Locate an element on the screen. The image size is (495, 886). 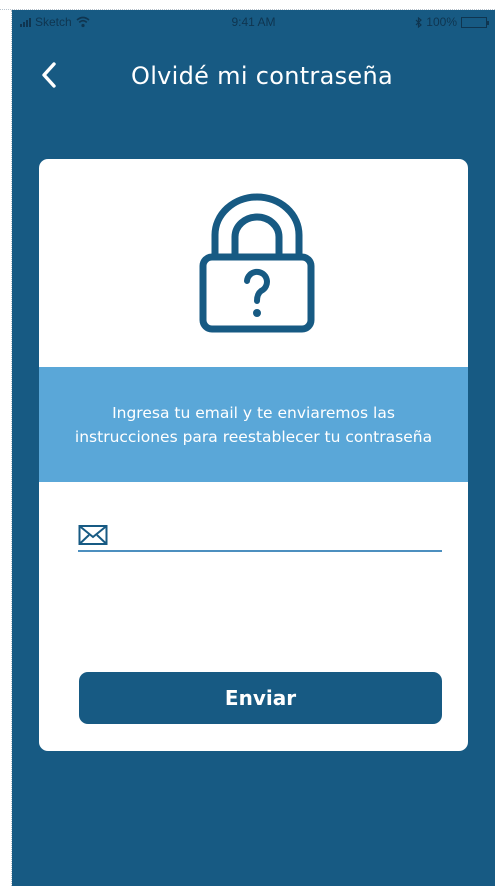
left-guide is located at coordinates (6, 448).